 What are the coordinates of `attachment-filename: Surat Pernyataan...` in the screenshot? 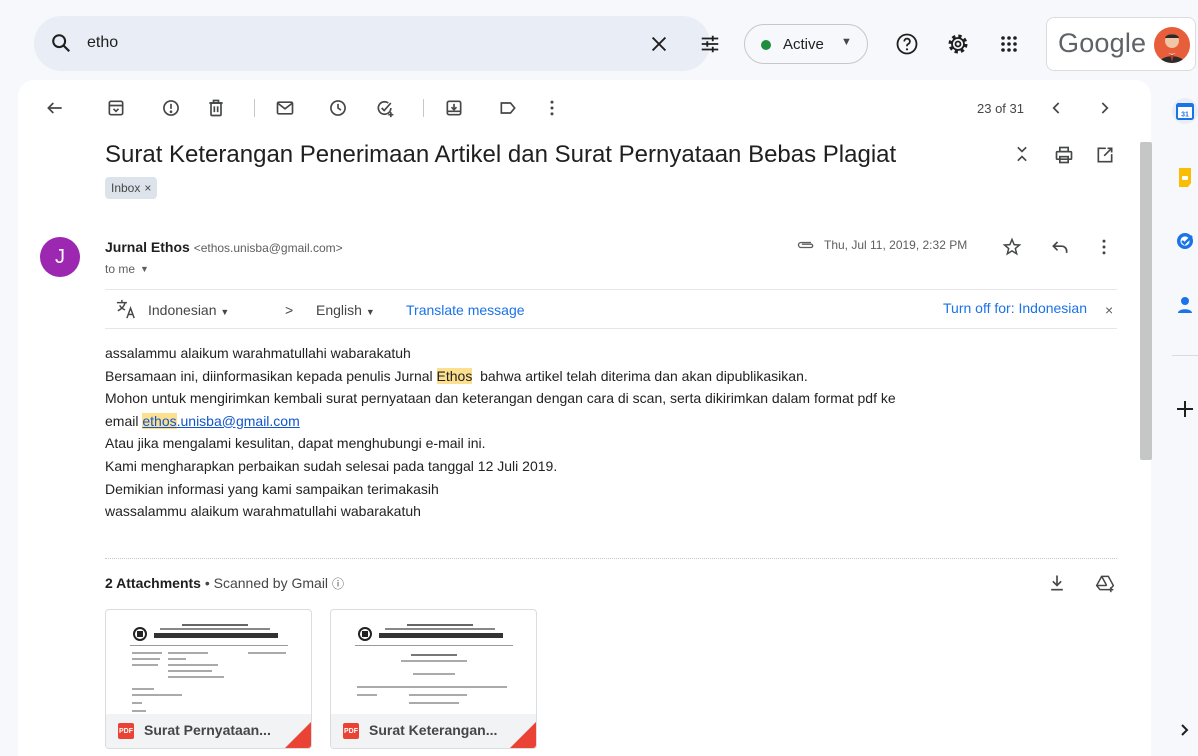 It's located at (207, 730).